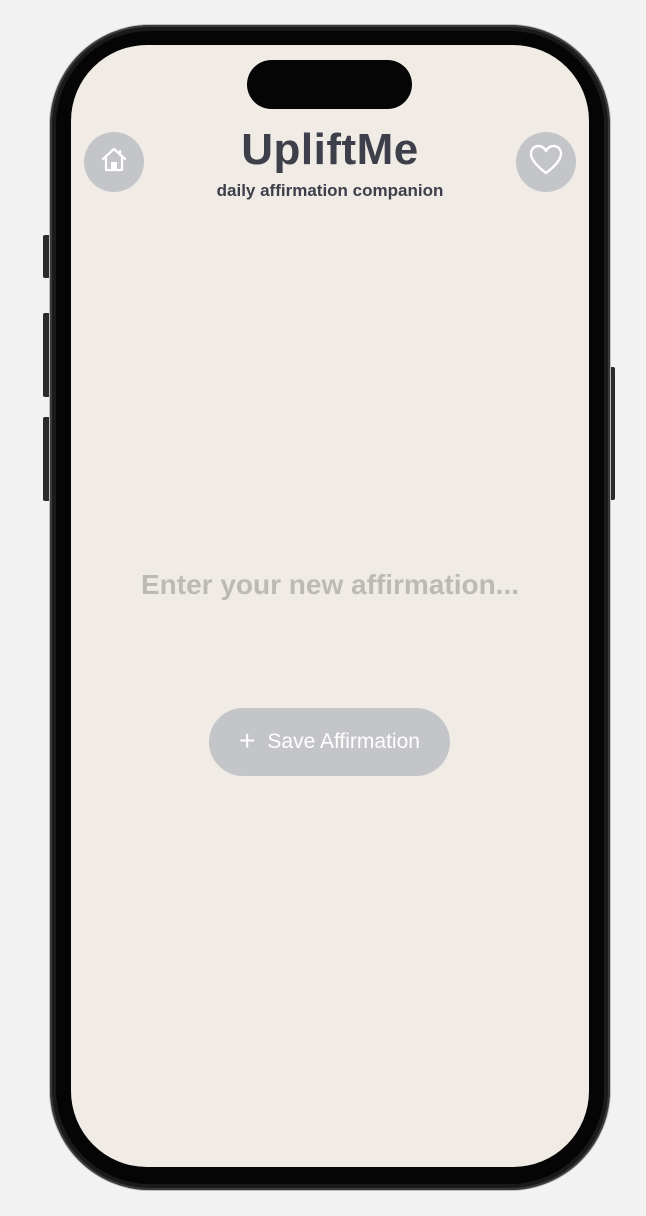 The image size is (646, 1216). I want to click on dynamic-island, so click(329, 84).